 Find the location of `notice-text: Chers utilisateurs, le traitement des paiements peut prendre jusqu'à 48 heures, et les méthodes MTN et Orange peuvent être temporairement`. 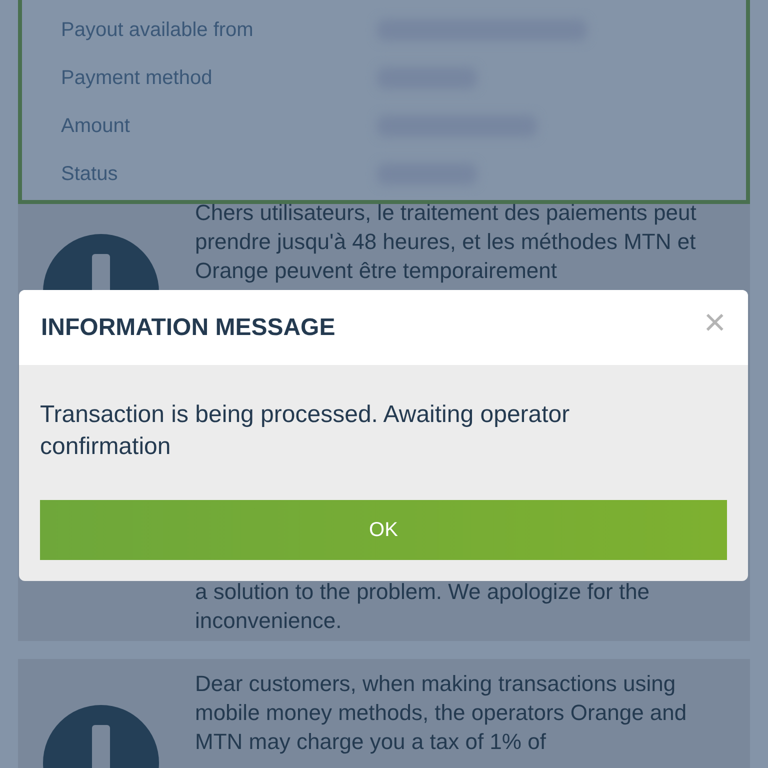

notice-text: Chers utilisateurs, le traitement des paiements peut prendre jusqu'à 48 heures, et les méthodes MTN et Orange peuvent être temporairement is located at coordinates (446, 242).